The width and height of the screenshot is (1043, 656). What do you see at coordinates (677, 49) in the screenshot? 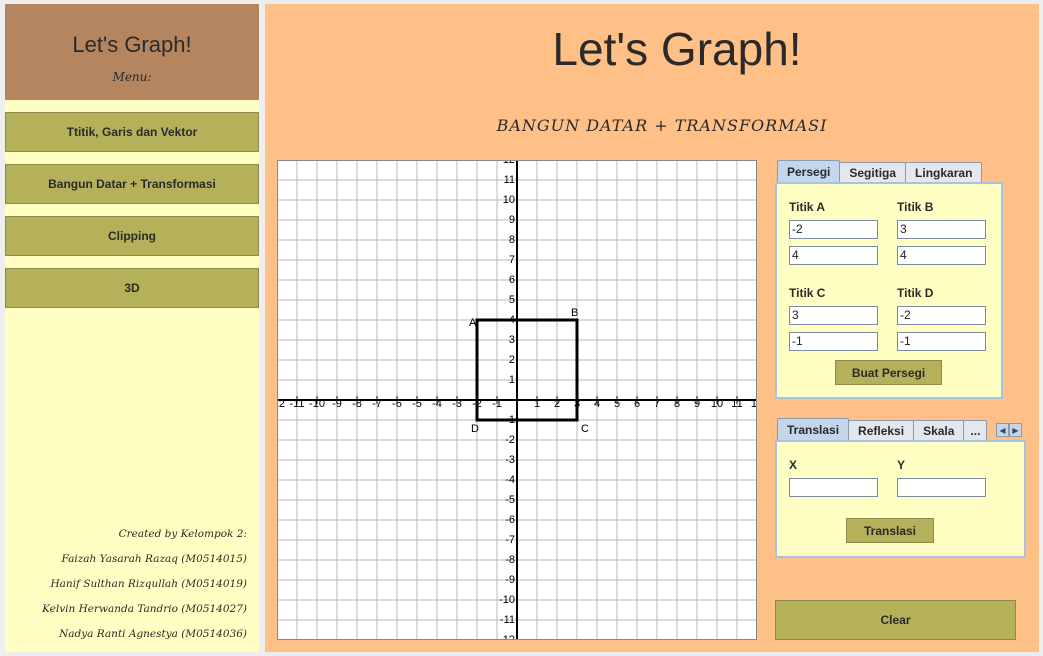
I see `page-title: Let's Graph!` at bounding box center [677, 49].